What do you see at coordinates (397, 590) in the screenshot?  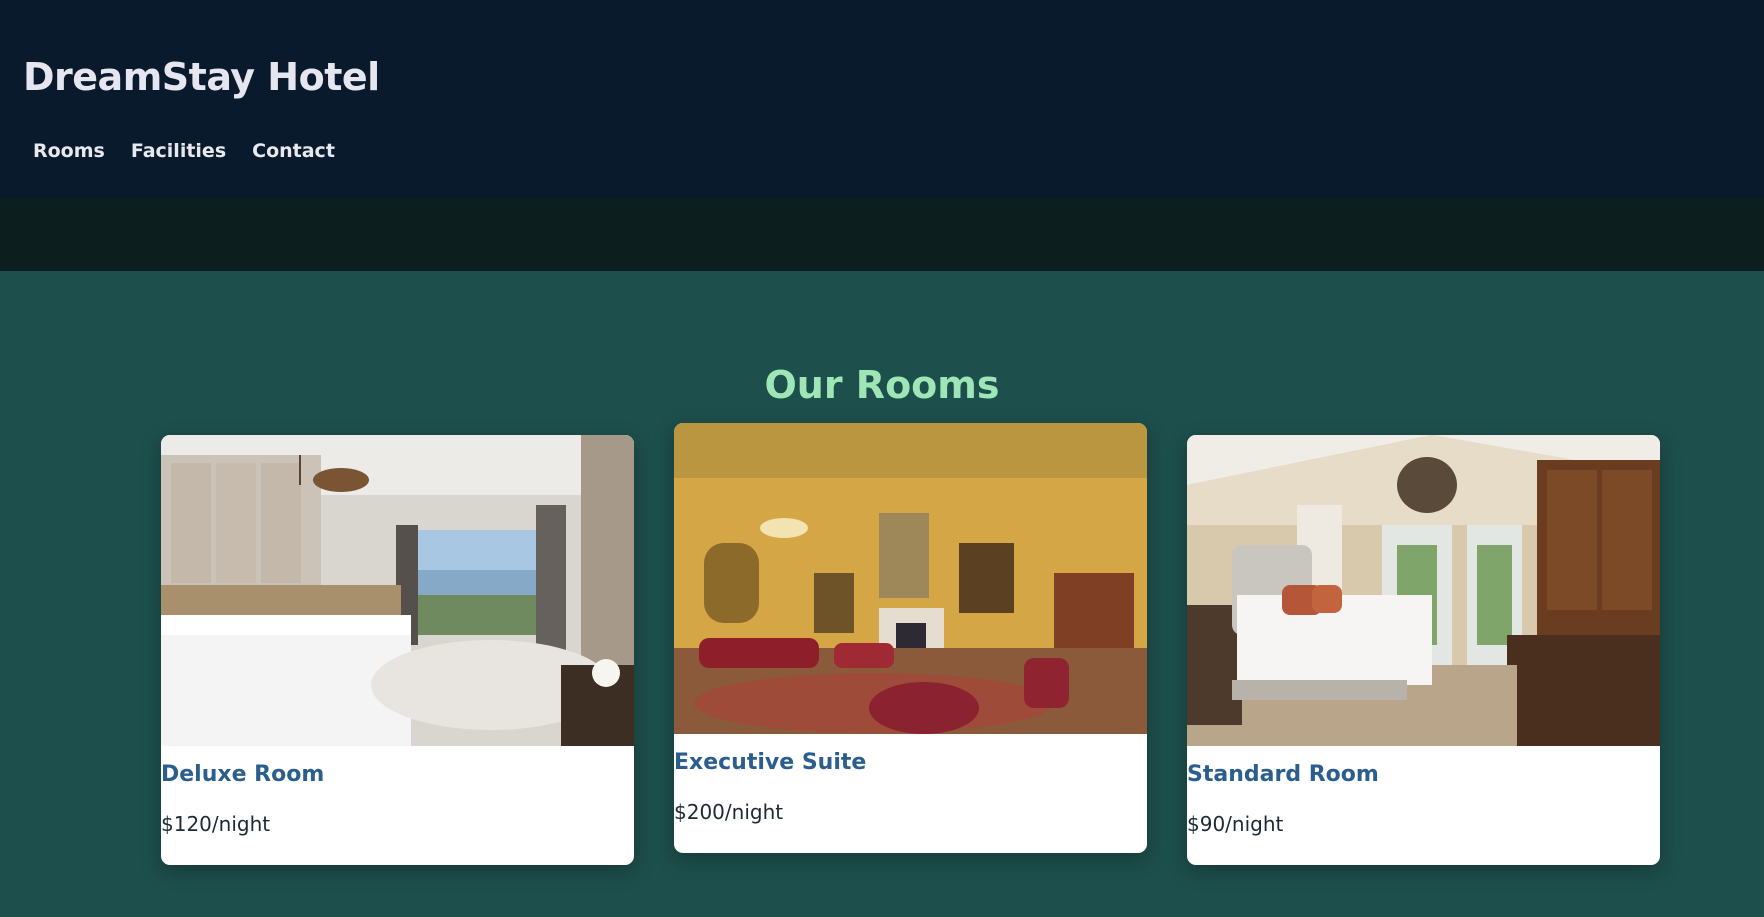 I see `room-photo-deluxe` at bounding box center [397, 590].